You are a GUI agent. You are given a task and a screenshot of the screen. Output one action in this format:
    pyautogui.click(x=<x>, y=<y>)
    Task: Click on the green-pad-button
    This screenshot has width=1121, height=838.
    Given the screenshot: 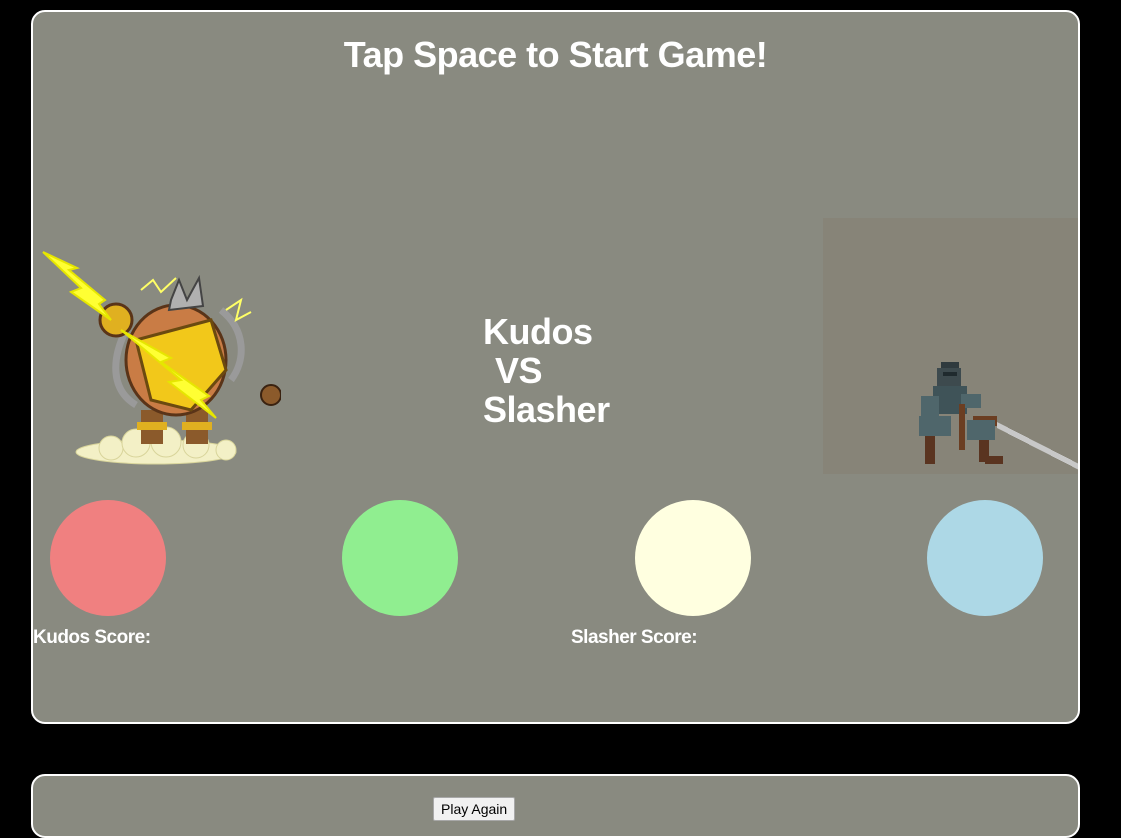 What is the action you would take?
    pyautogui.click(x=400, y=558)
    